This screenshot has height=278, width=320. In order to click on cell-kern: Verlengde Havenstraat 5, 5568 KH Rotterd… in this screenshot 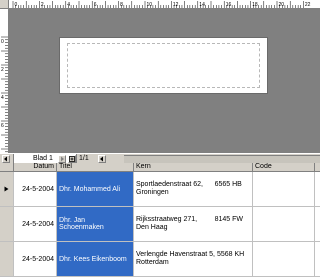, I will do `click(193, 259)`.